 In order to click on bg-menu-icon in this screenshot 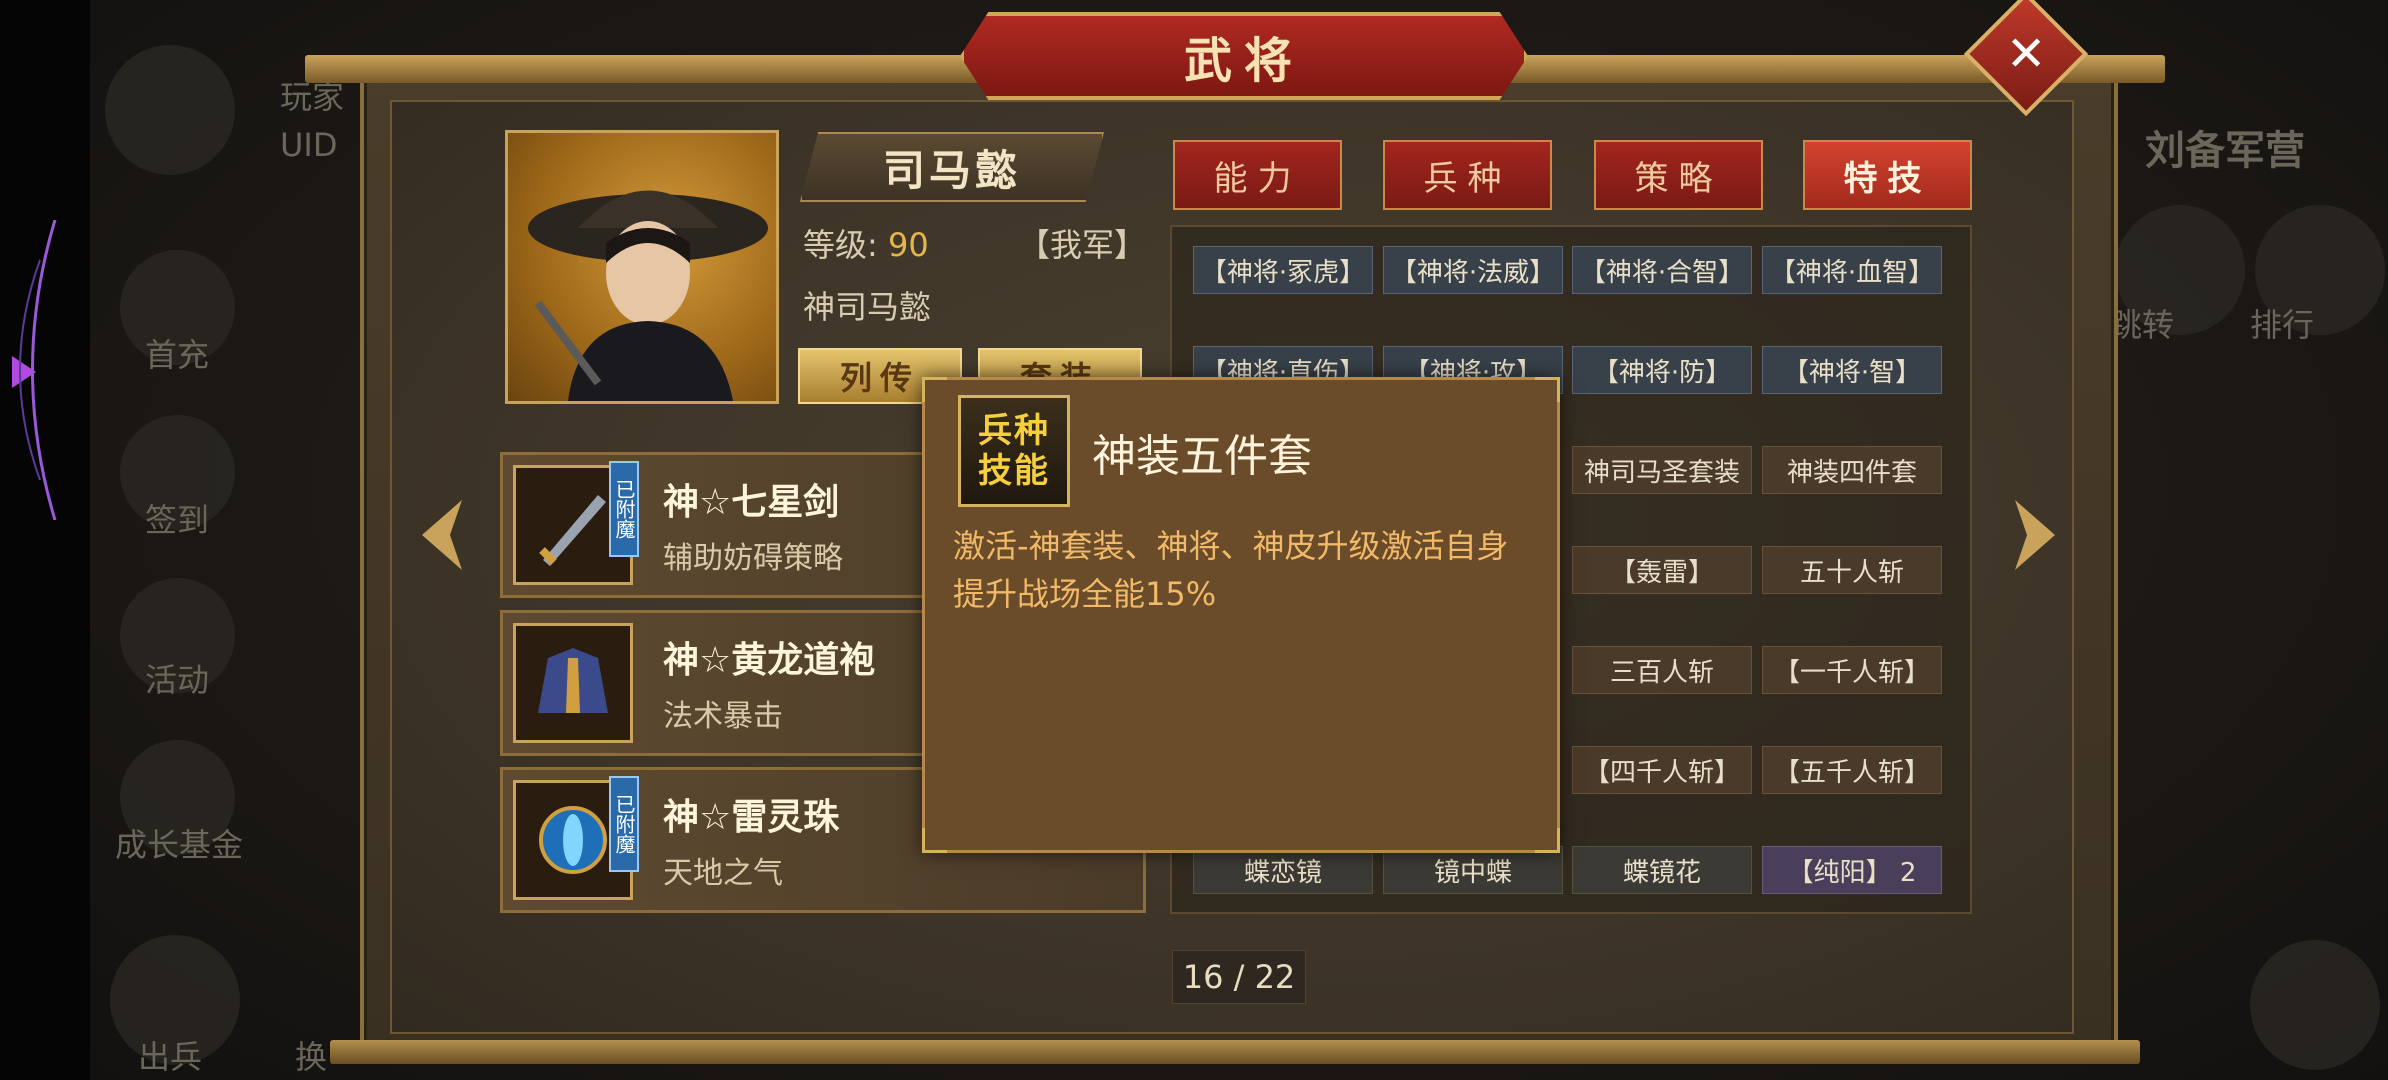, I will do `click(2315, 1005)`.